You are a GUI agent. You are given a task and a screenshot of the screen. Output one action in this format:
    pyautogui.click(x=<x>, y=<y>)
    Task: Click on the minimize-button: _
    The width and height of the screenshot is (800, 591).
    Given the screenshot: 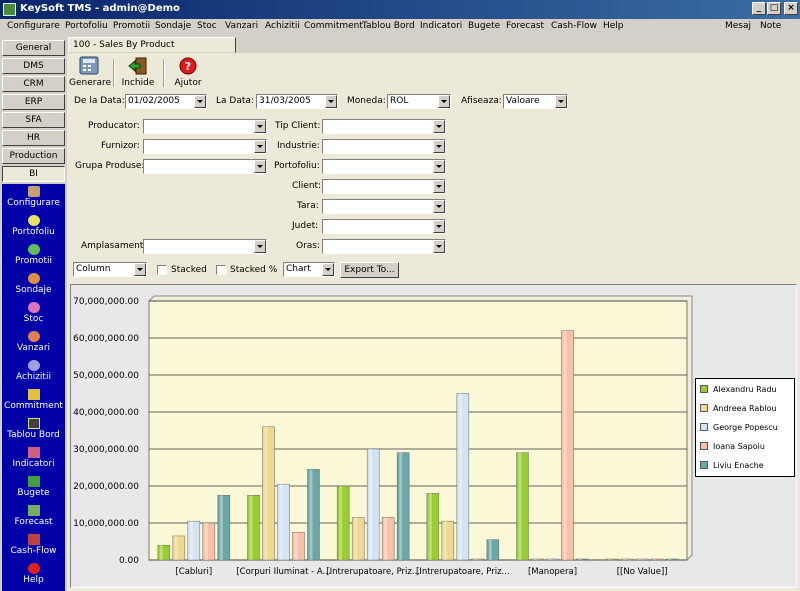 What is the action you would take?
    pyautogui.click(x=759, y=8)
    